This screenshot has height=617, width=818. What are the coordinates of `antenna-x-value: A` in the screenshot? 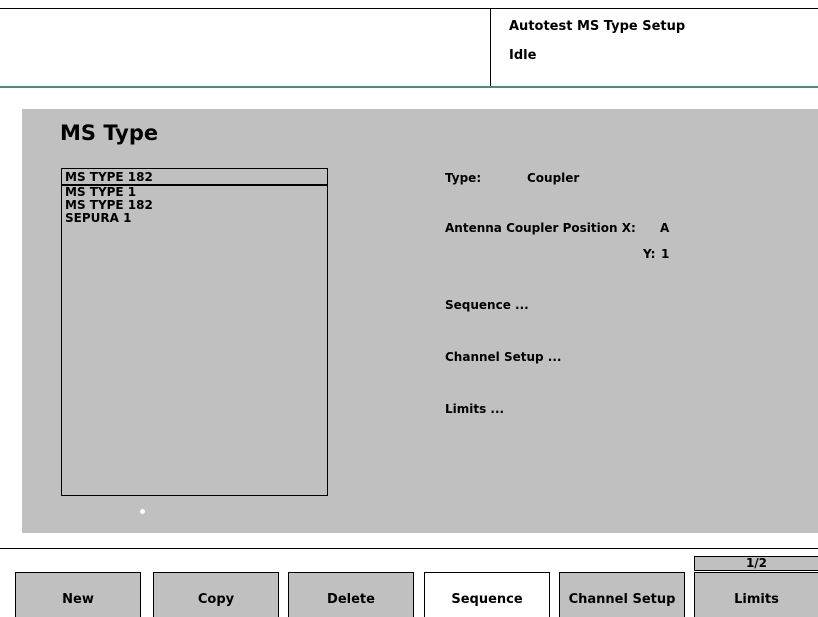 It's located at (664, 228).